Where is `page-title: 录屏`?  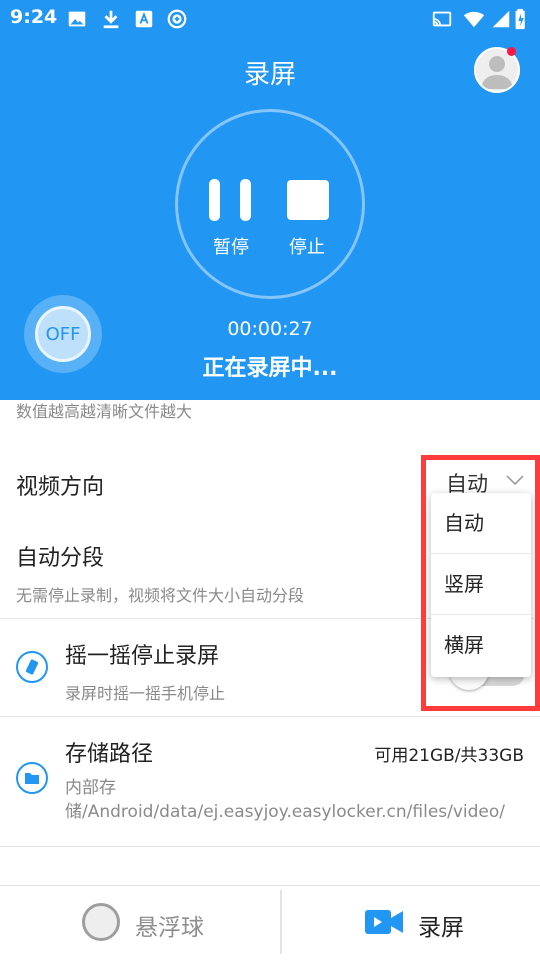
page-title: 录屏 is located at coordinates (269, 75).